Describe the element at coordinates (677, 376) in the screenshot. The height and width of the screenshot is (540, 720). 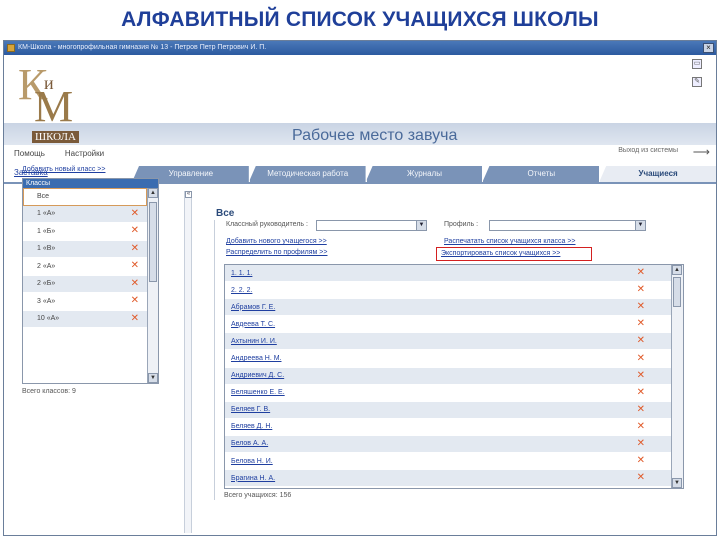
I see `students-scrollbar: ▲ ▼` at that location.